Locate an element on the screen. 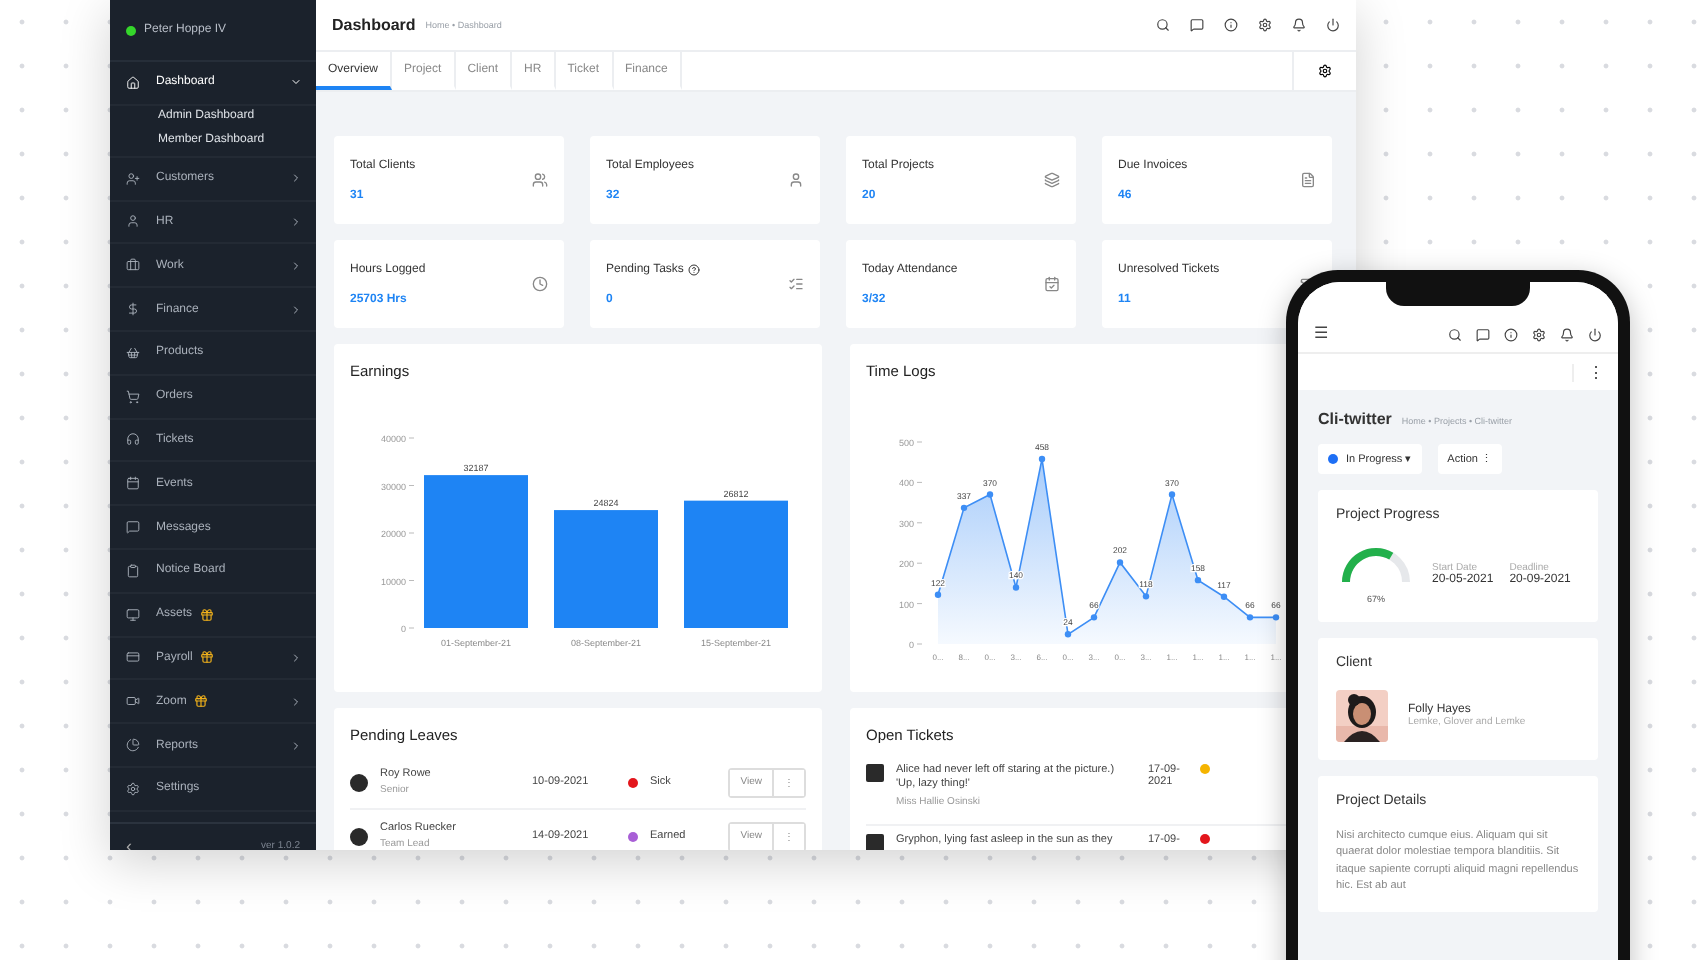 The height and width of the screenshot is (960, 1700). help-icon is located at coordinates (693, 269).